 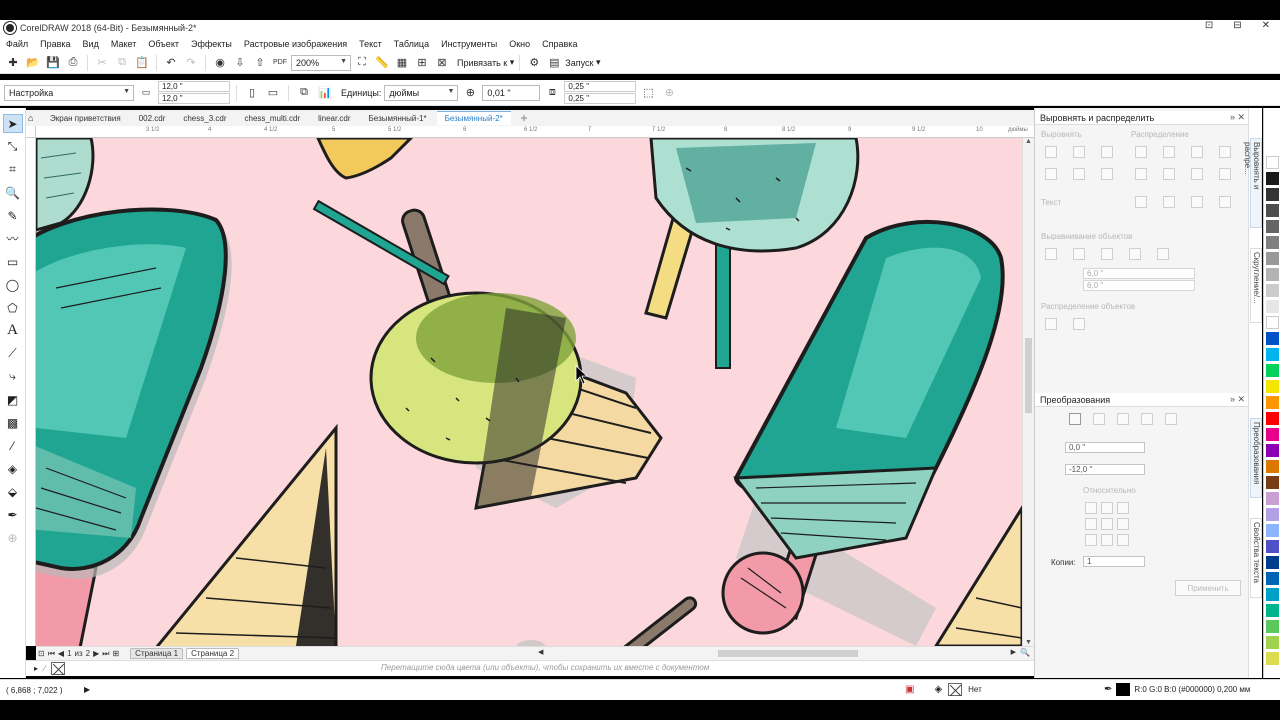 What do you see at coordinates (13, 169) in the screenshot?
I see `crop-tool-icon: ⌗` at bounding box center [13, 169].